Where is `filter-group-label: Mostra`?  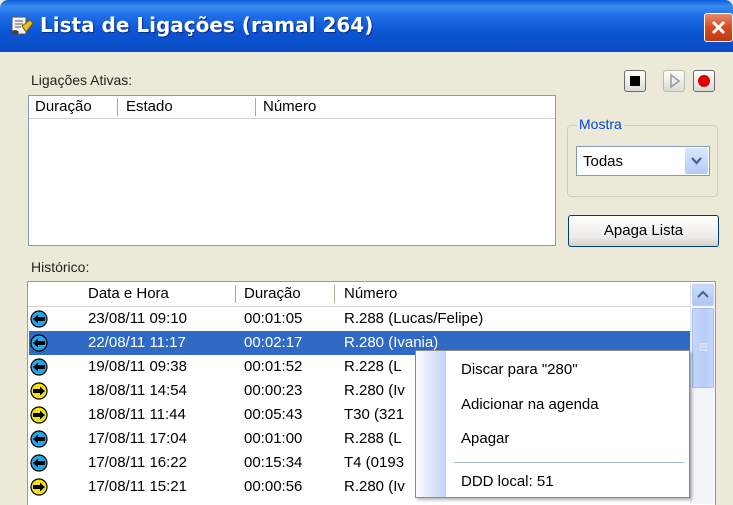 filter-group-label: Mostra is located at coordinates (600, 124).